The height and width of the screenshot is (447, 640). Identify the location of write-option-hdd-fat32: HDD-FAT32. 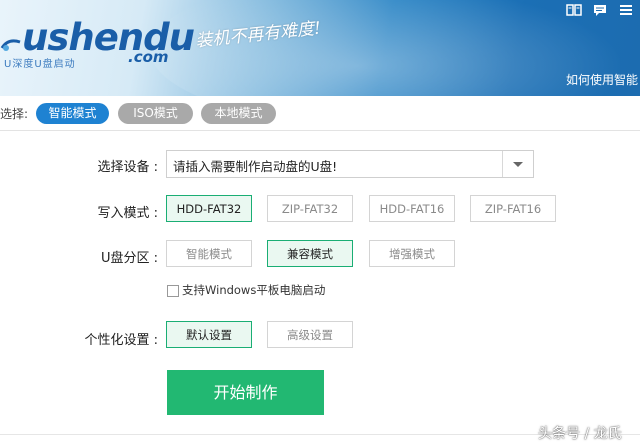
(209, 208).